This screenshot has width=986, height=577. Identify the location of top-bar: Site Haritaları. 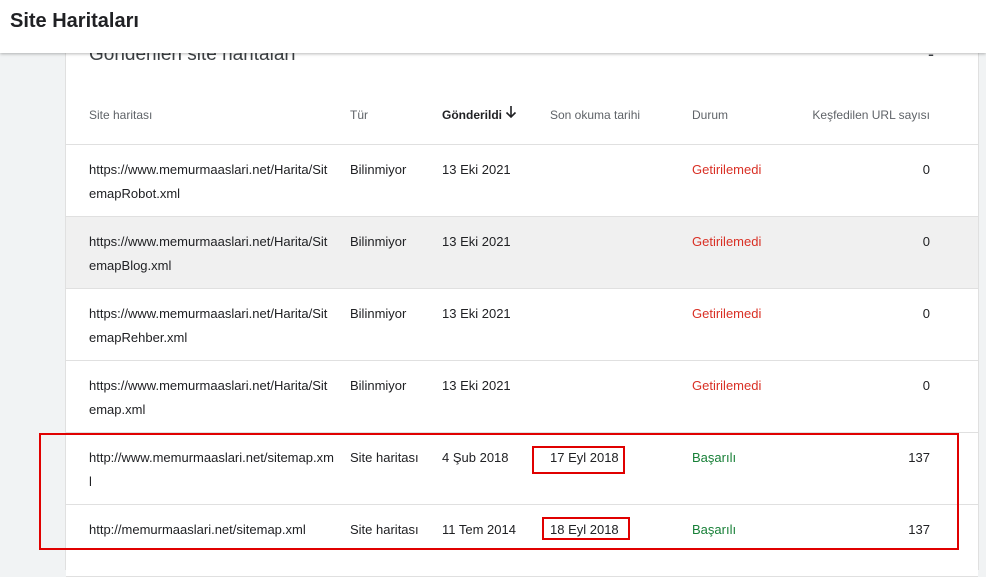
(493, 26).